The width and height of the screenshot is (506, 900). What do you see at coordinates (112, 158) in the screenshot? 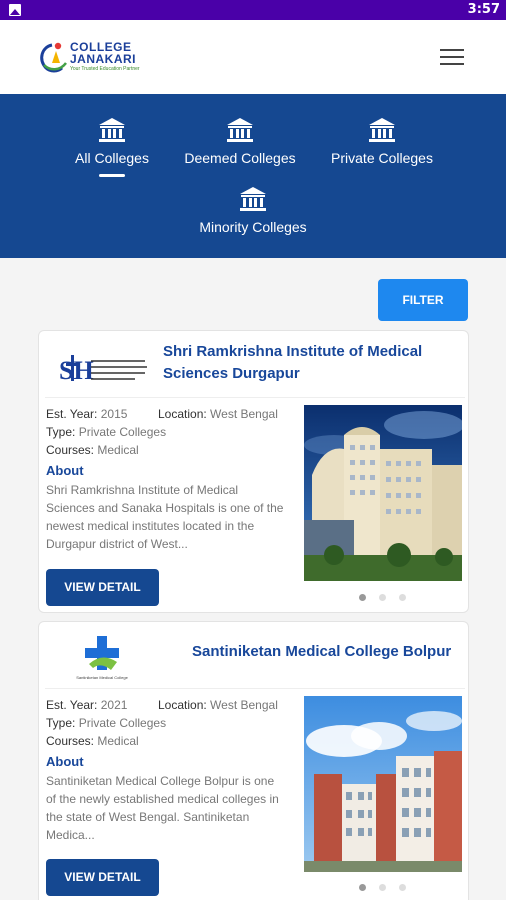
I see `tab-label: All Colleges` at bounding box center [112, 158].